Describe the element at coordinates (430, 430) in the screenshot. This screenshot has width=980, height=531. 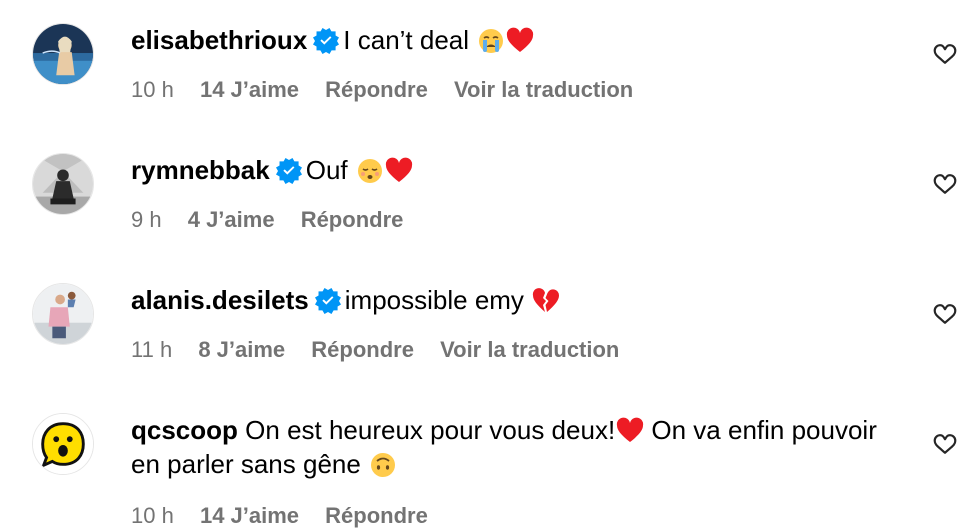
I see `comment-text: On est heureux pour vous deux!` at that location.